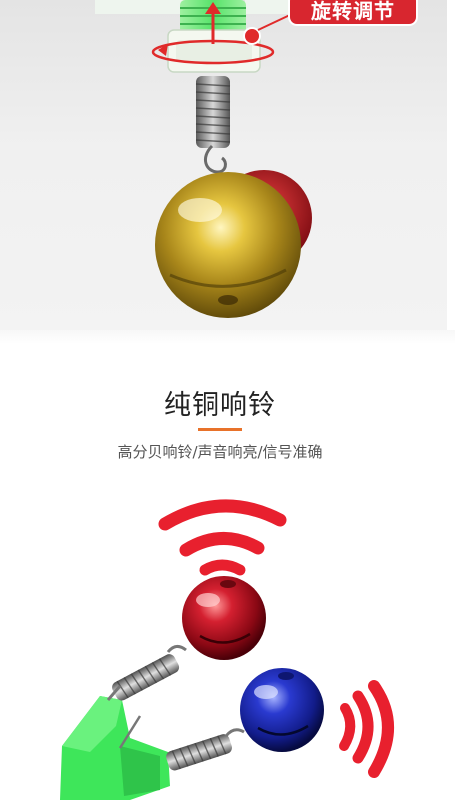 This screenshot has height=800, width=455. What do you see at coordinates (220, 452) in the screenshot?
I see `feature-subtitle: 高分贝响铃/声音响亮/信号准确` at bounding box center [220, 452].